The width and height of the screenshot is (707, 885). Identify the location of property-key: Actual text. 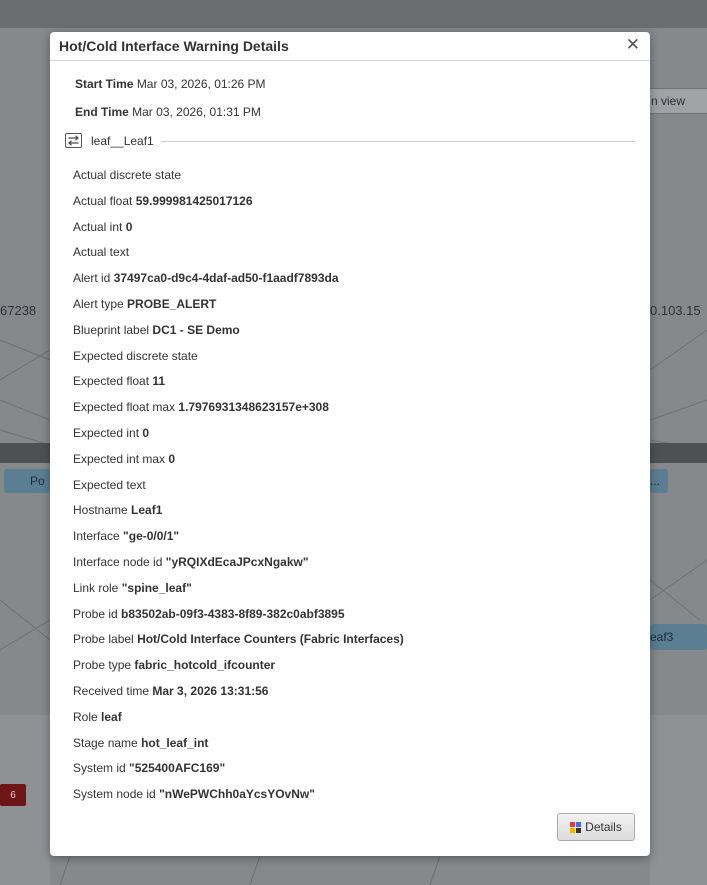
(101, 252).